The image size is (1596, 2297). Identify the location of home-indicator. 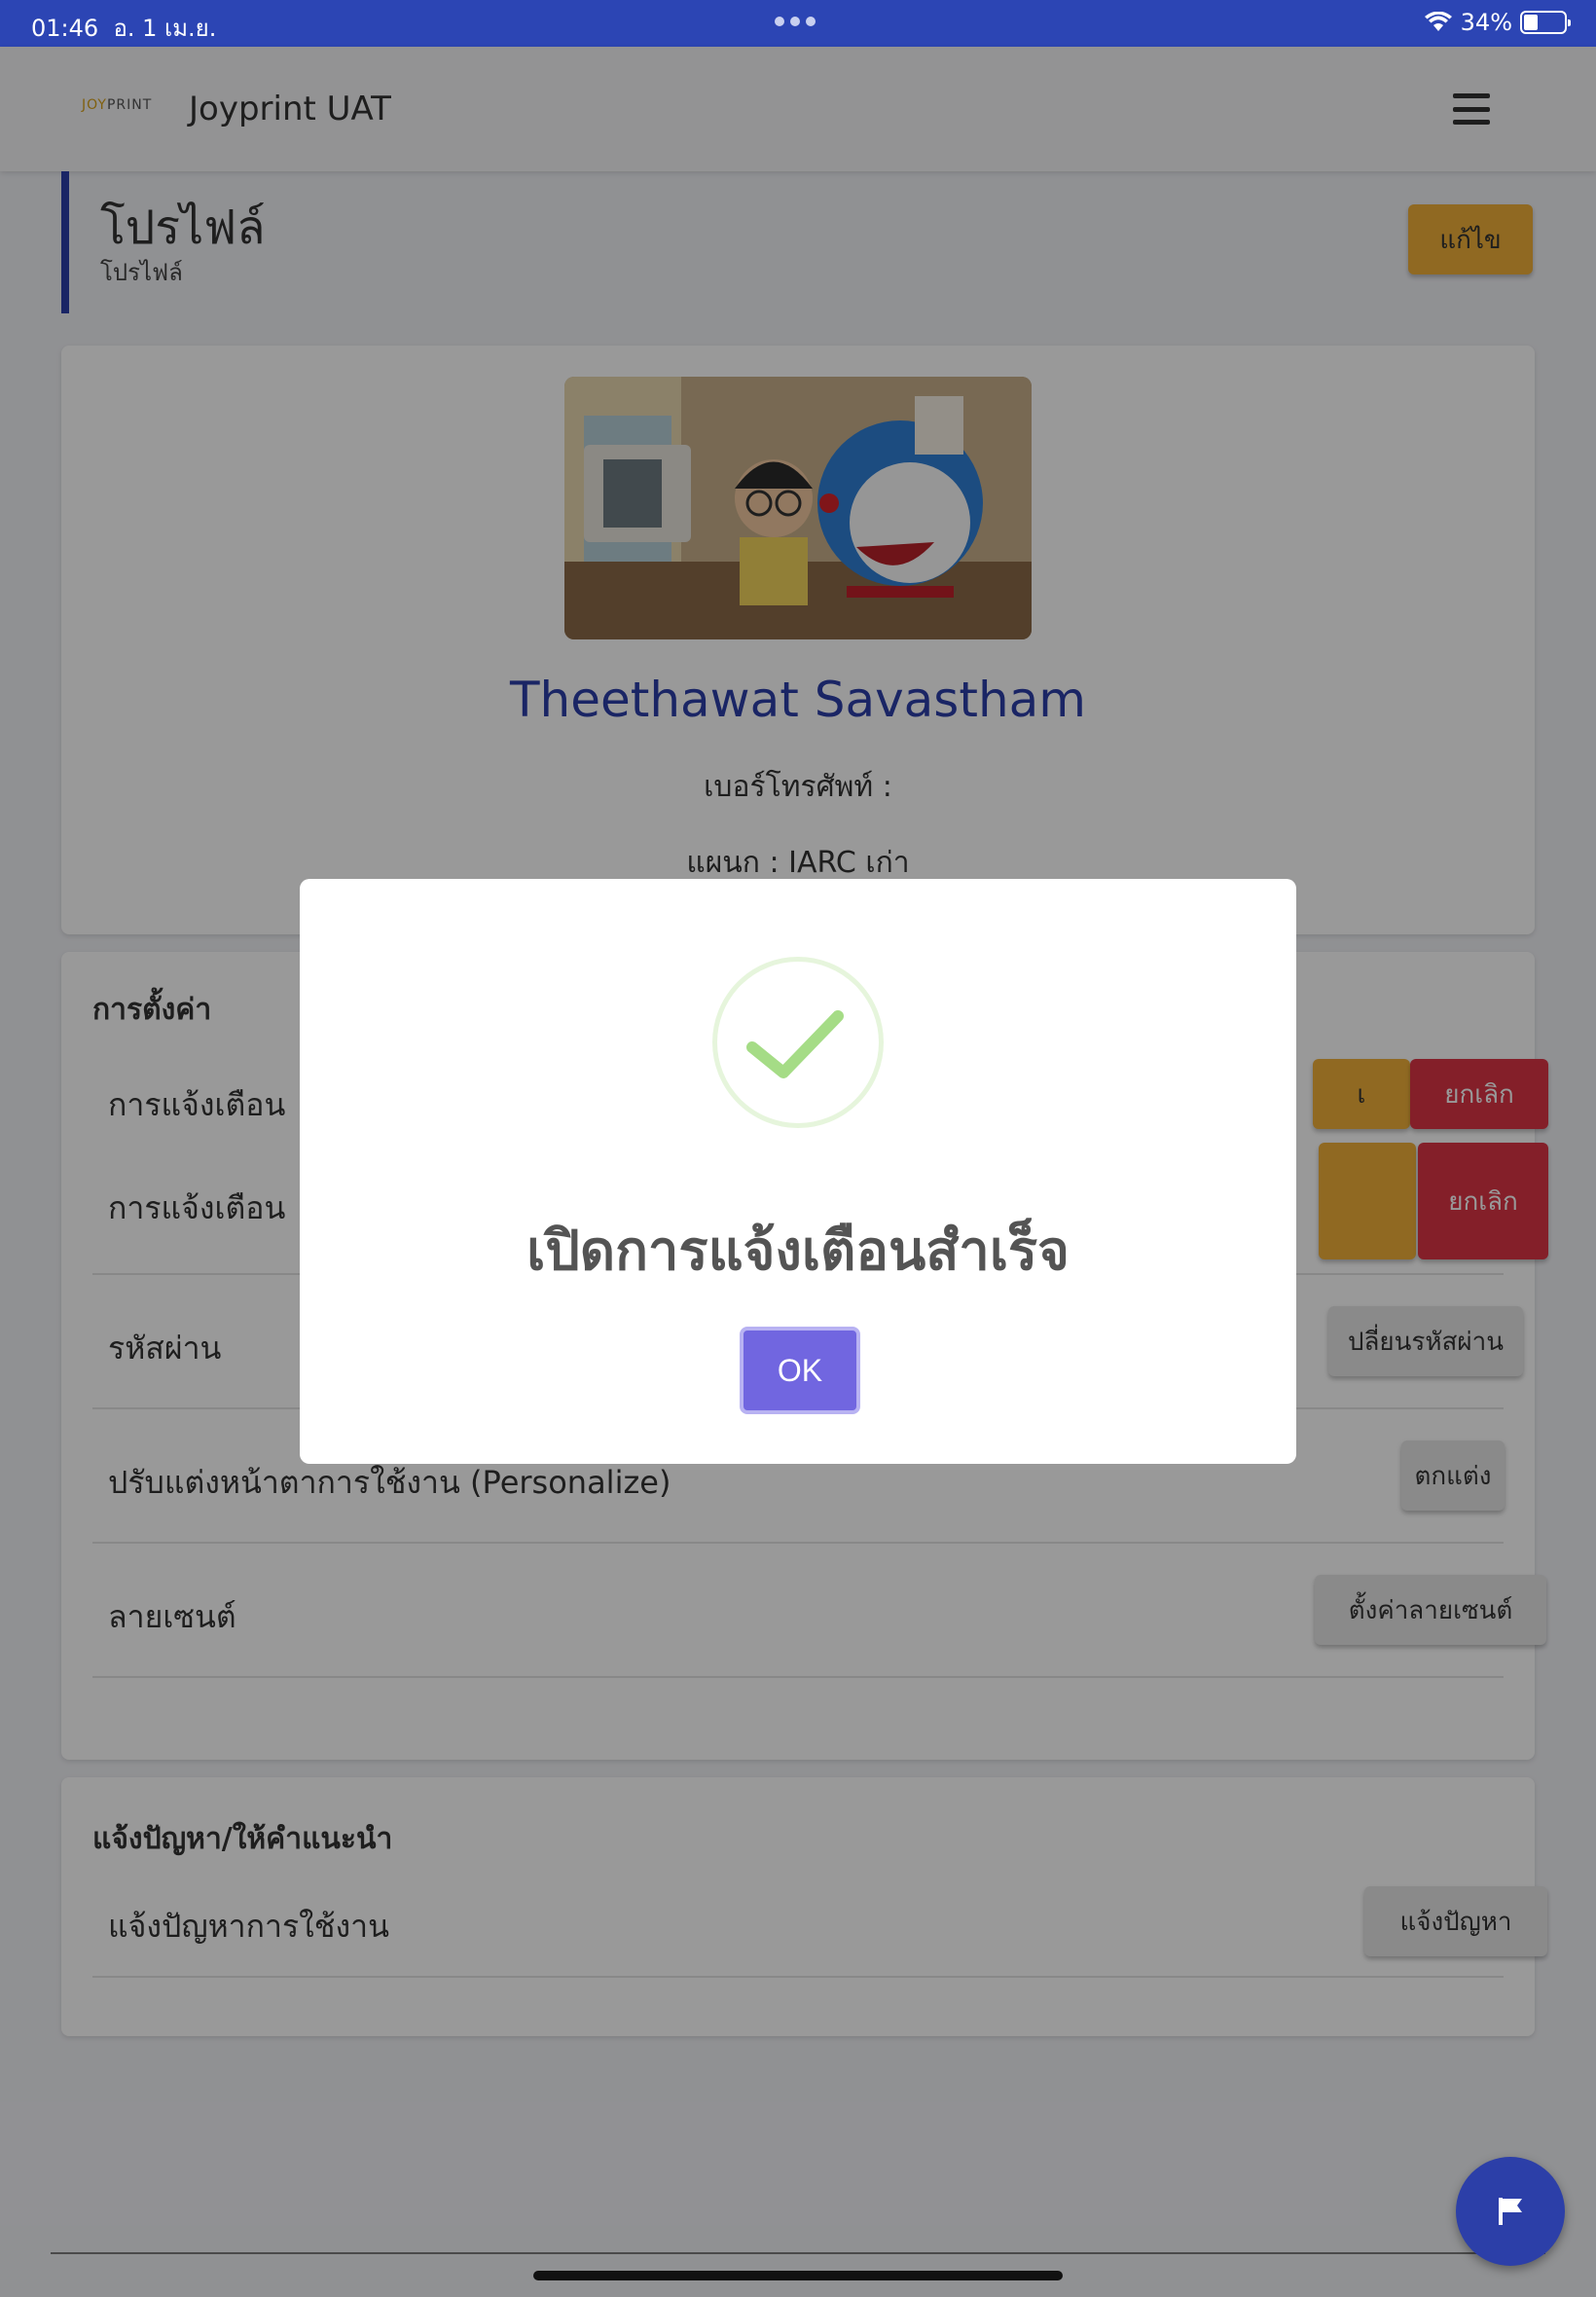
(798, 2275).